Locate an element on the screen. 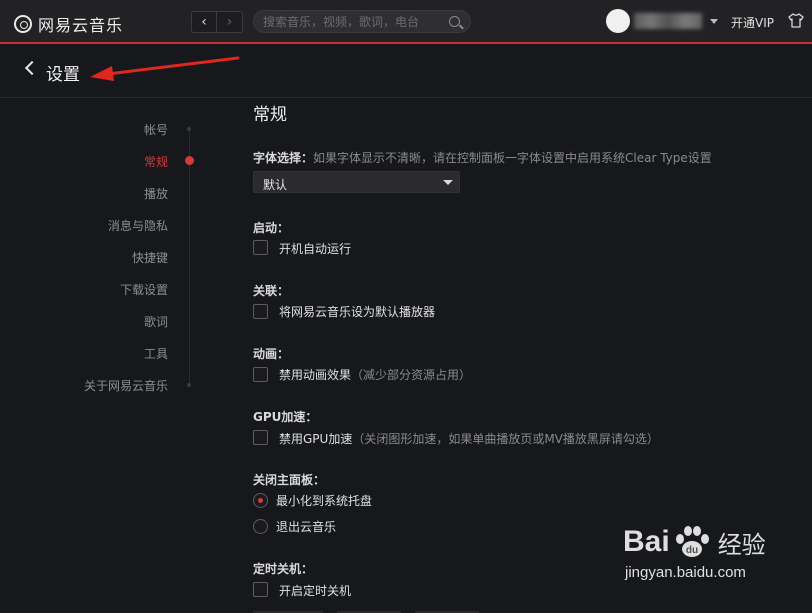 This screenshot has width=812, height=613. disable-gpu-text: 禁用GPU加速 is located at coordinates (316, 439).